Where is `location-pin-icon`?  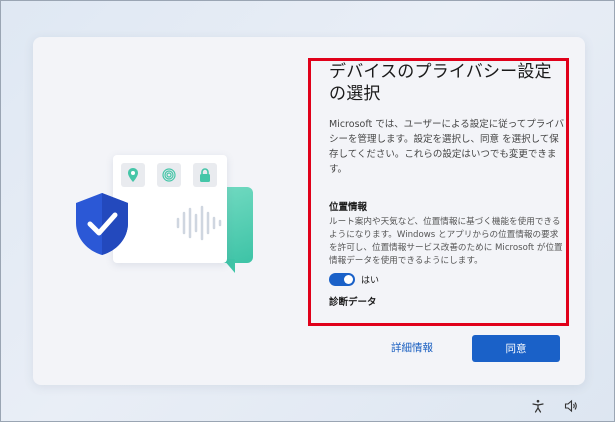
location-pin-icon is located at coordinates (133, 175).